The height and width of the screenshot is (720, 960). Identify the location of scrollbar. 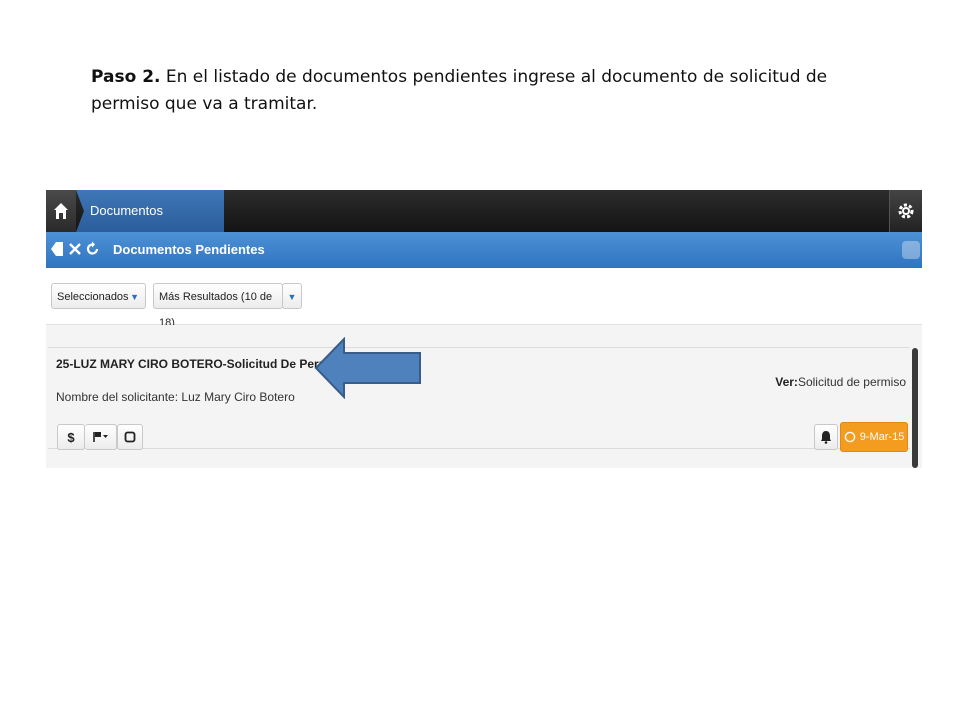
(915, 408).